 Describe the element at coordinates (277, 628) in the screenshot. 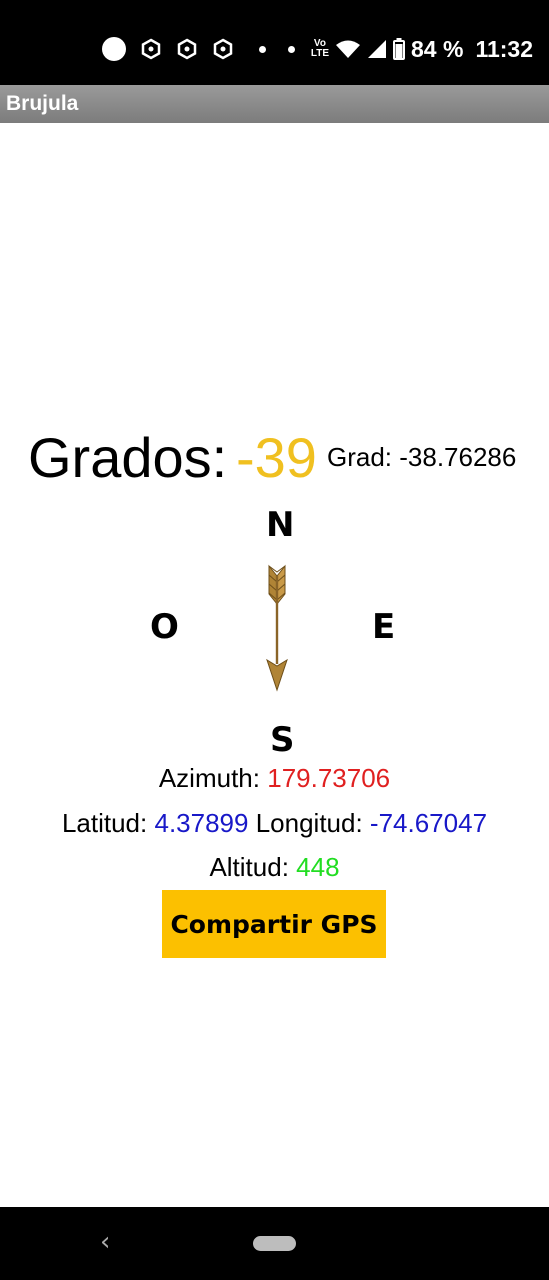

I see `compass-needle-arrow-icon` at that location.